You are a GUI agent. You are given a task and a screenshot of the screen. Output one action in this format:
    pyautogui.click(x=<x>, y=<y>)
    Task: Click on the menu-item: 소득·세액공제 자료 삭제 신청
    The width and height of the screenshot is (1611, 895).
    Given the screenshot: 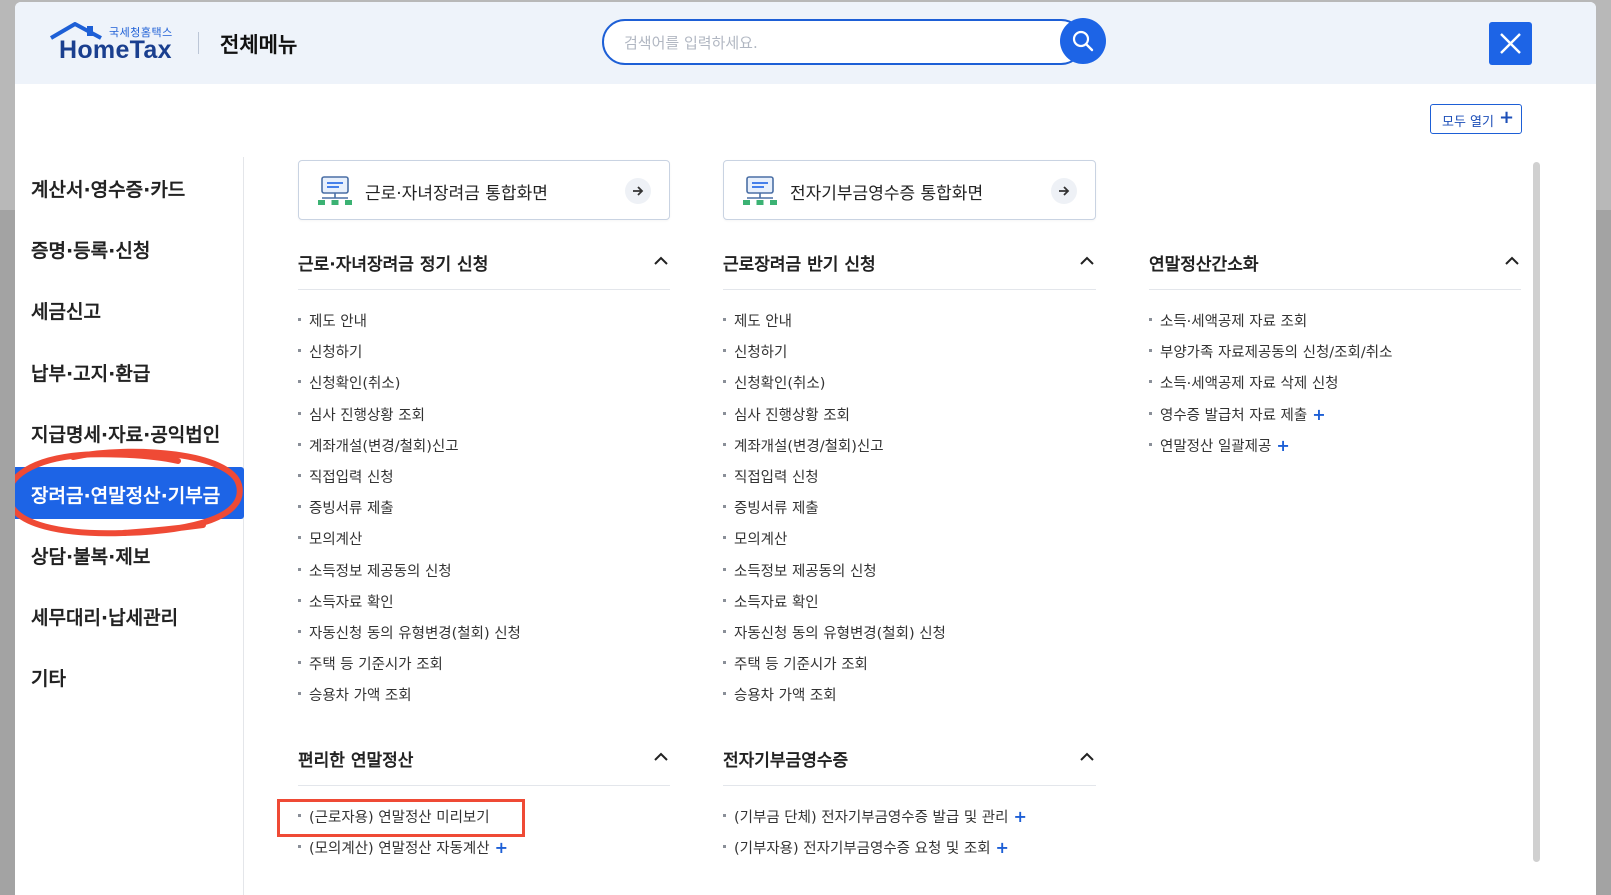 What is the action you would take?
    pyautogui.click(x=1335, y=387)
    